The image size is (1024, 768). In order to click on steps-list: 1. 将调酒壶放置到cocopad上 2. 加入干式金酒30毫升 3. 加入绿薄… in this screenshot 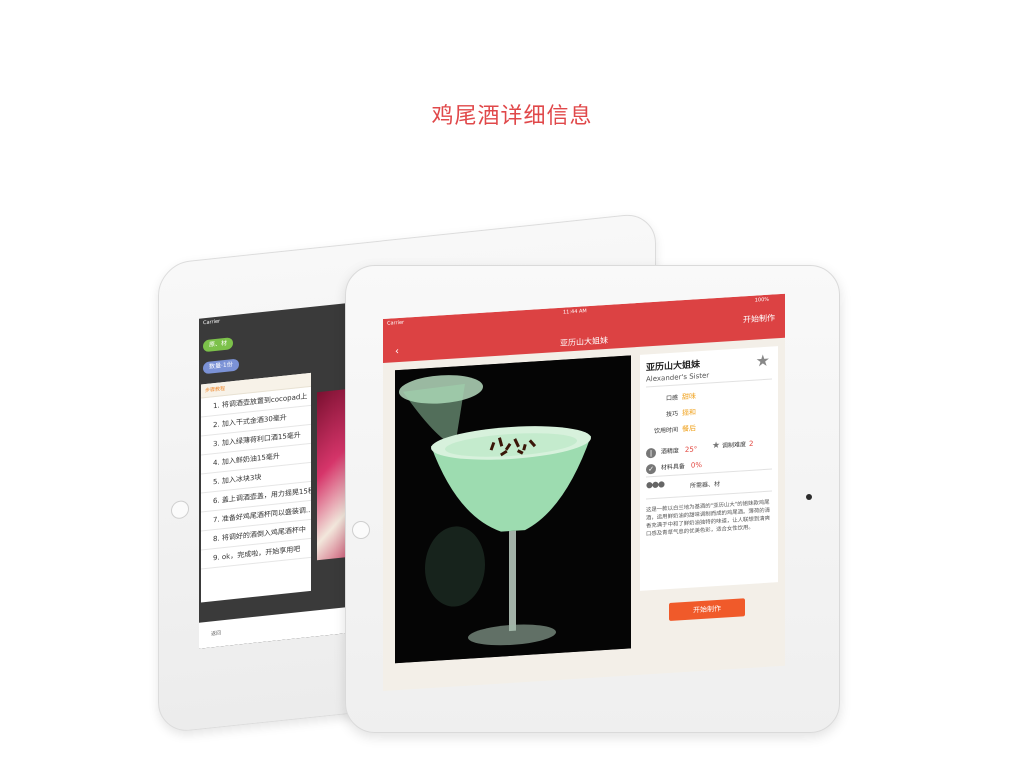, I will do `click(256, 478)`.